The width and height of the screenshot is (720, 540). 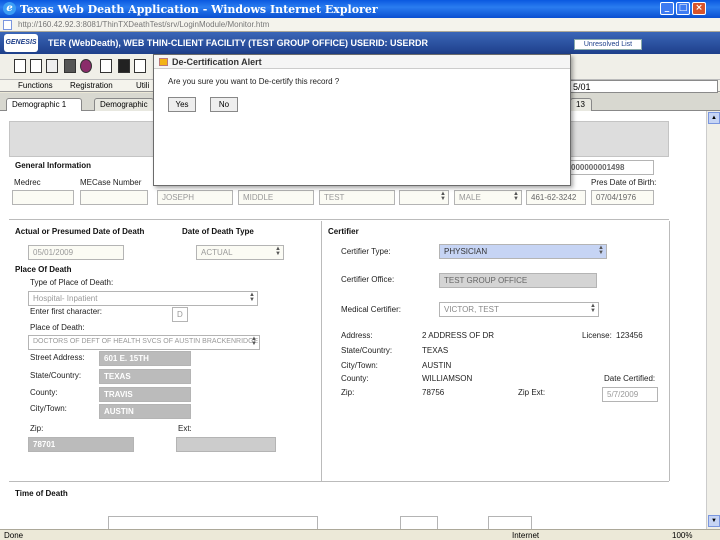 I want to click on general-info-title: General Information, so click(x=53, y=165).